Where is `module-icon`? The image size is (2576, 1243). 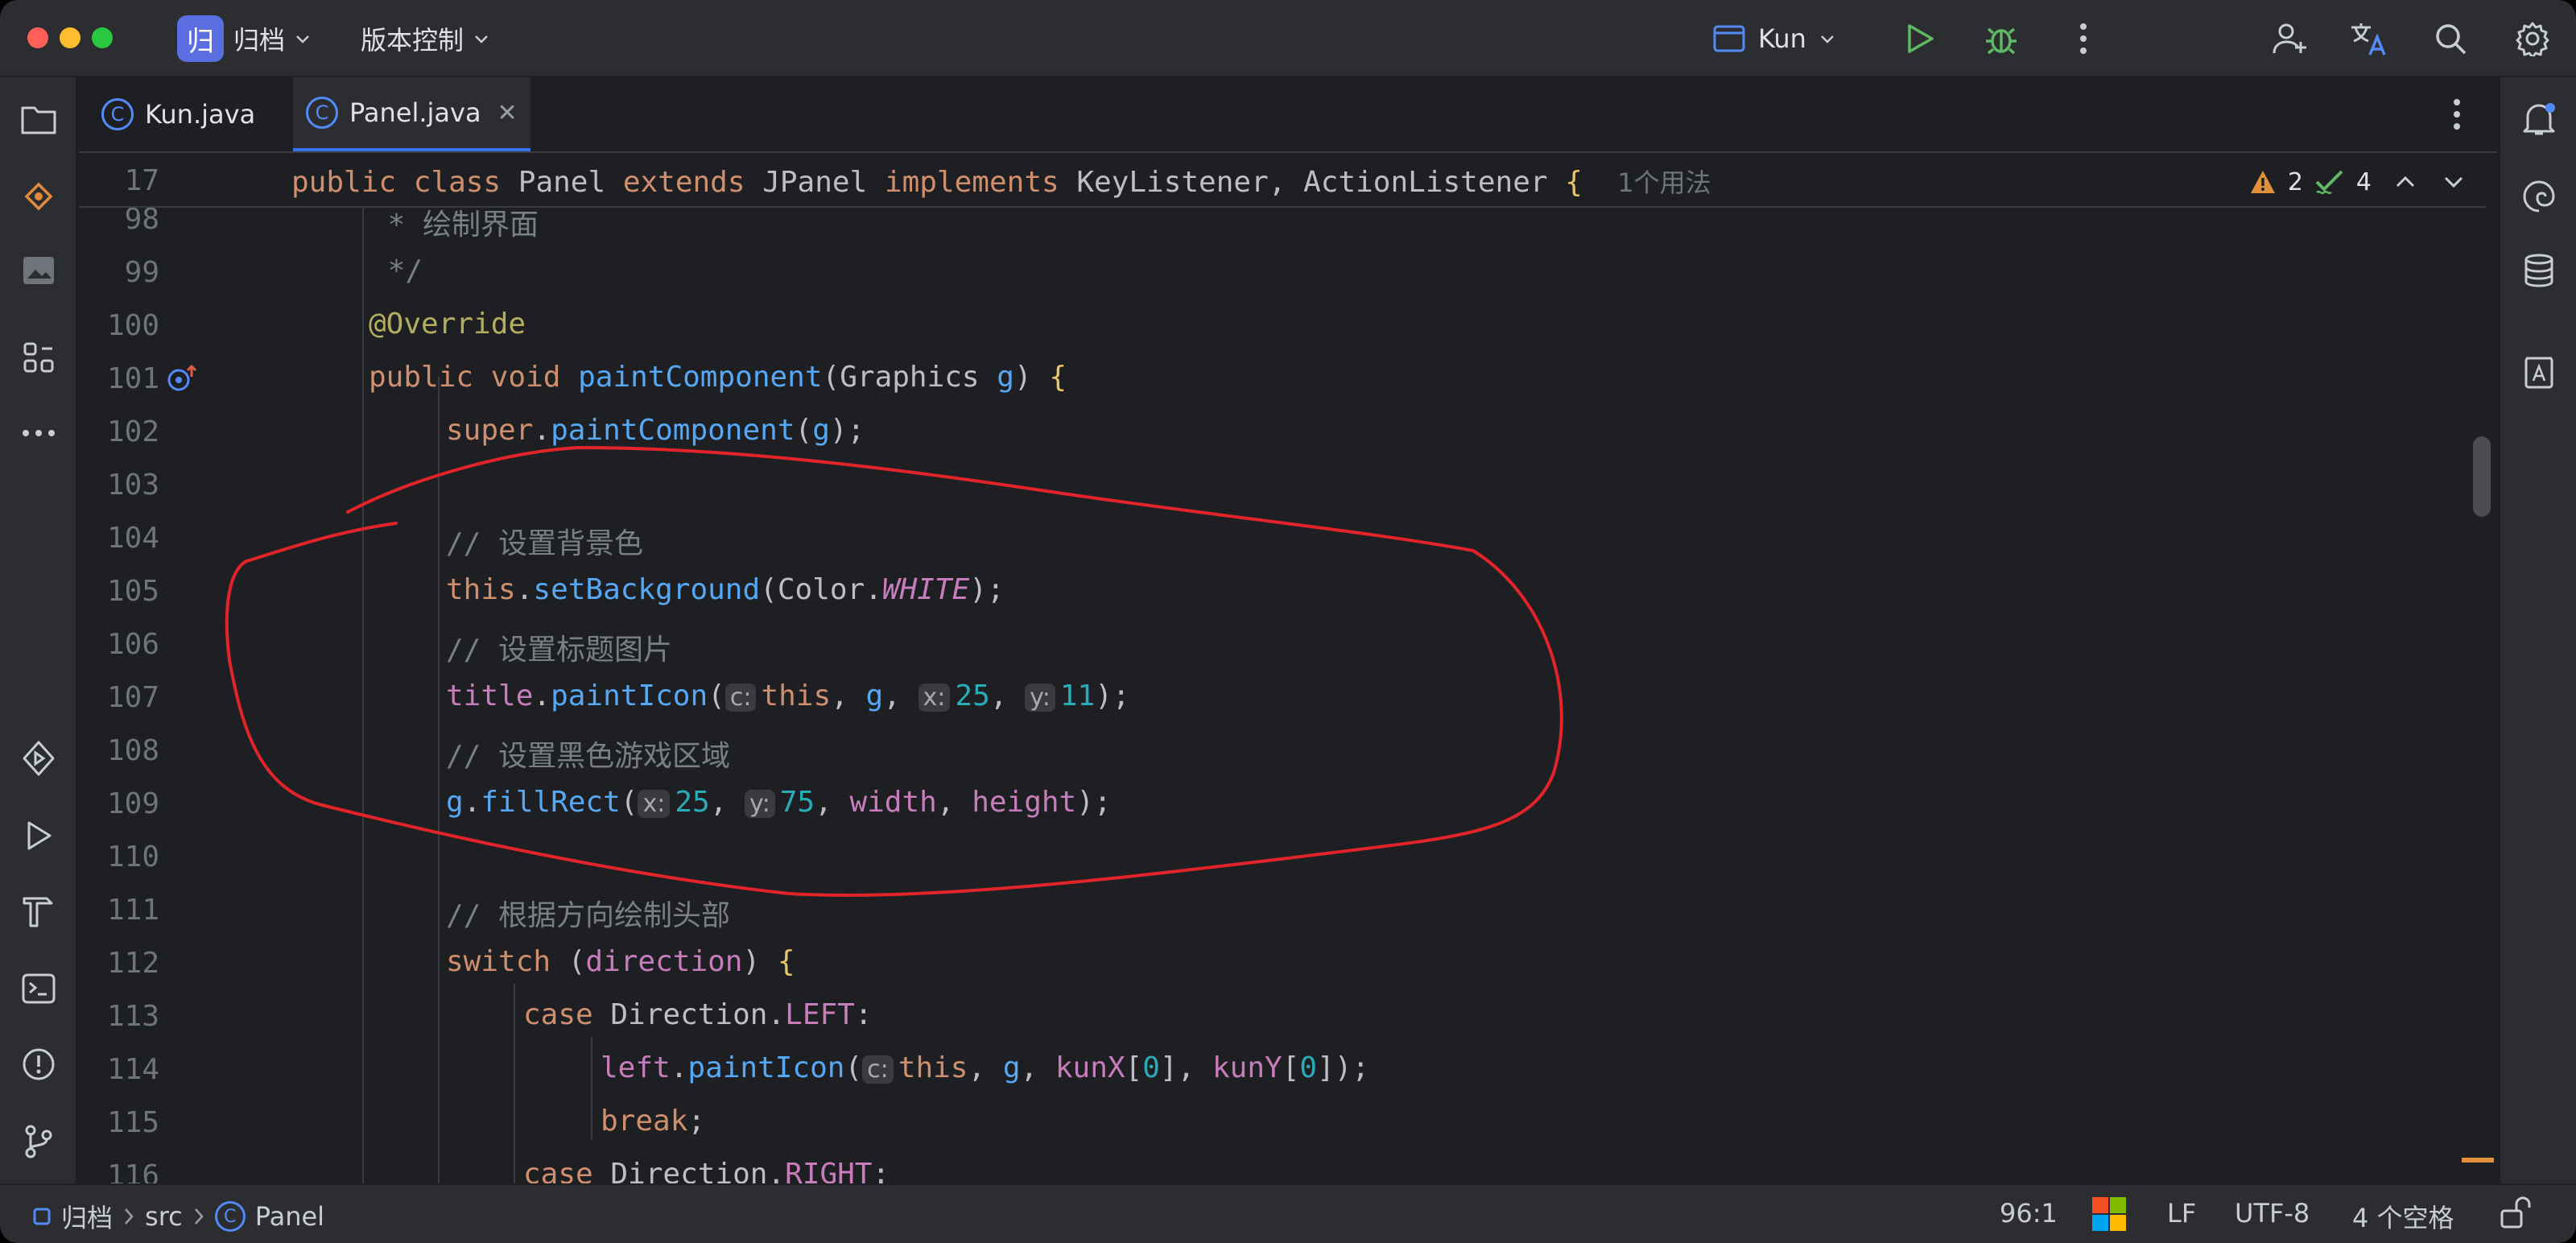
module-icon is located at coordinates (42, 1216).